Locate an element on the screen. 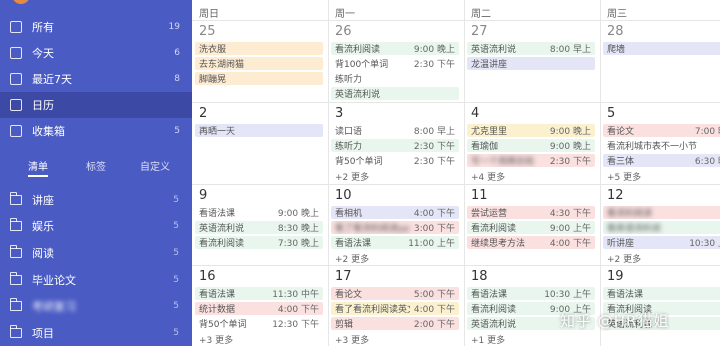 Image resolution: width=720 pixels, height=346 pixels. tab-lists: 清单 is located at coordinates (38, 167).